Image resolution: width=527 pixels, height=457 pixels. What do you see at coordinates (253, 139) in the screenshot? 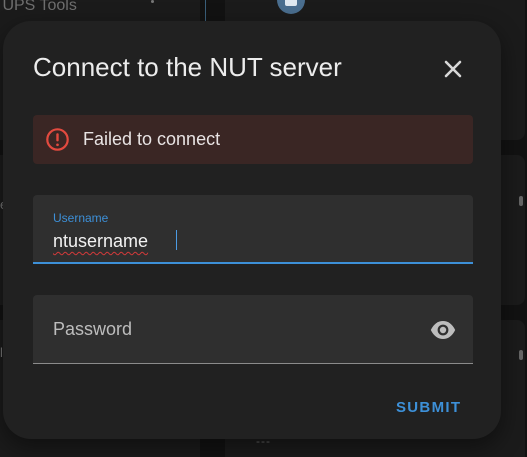
I see `error-alert: Failed to connect` at bounding box center [253, 139].